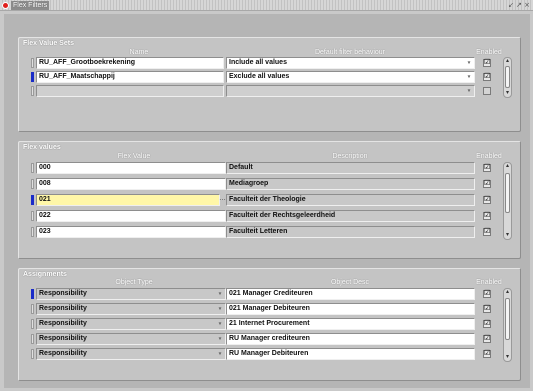 The width and height of the screenshot is (533, 391). I want to click on assignments-scrollbar: ▴ ▾, so click(507, 325).